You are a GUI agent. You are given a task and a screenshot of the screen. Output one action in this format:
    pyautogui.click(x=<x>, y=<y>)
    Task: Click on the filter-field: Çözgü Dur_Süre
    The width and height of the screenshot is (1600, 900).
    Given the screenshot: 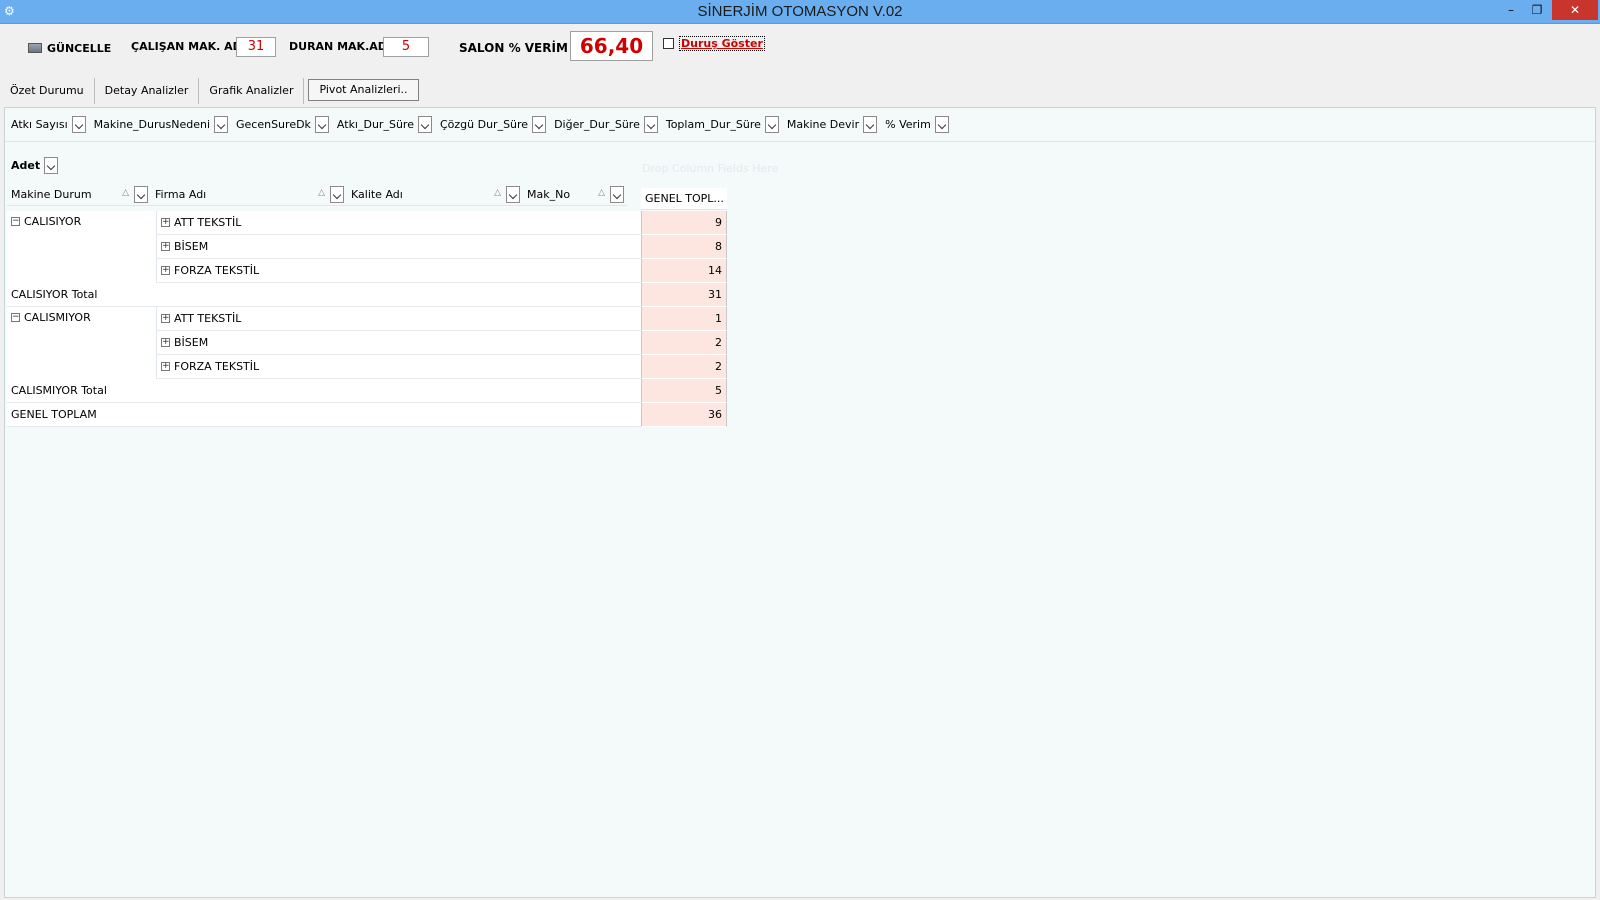 What is the action you would take?
    pyautogui.click(x=493, y=125)
    